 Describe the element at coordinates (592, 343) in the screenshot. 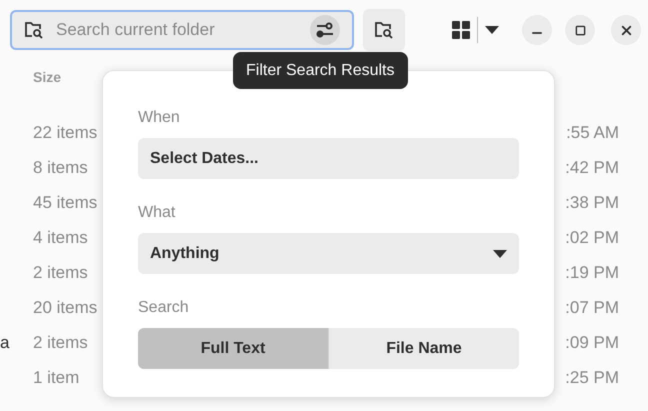

I see `modified-cell-text: :09 PM` at that location.